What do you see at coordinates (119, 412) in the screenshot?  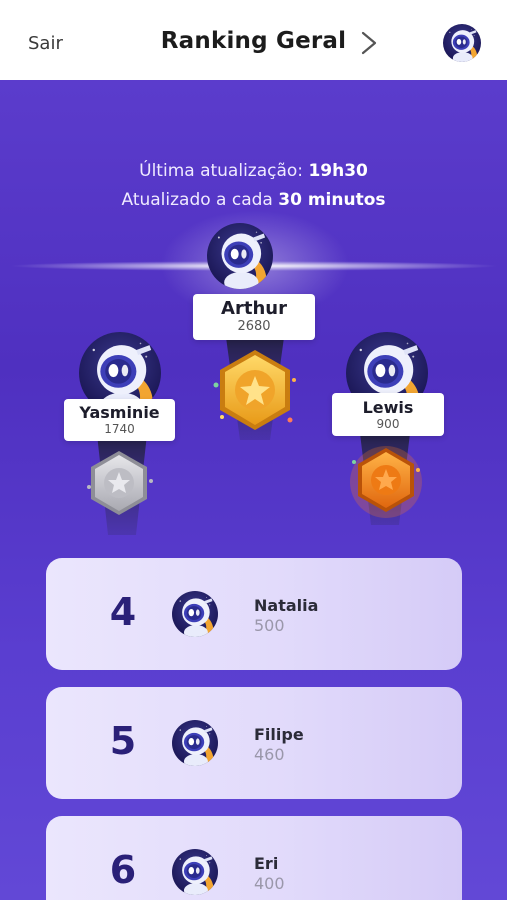 I see `podium-name-second: Yasminie` at bounding box center [119, 412].